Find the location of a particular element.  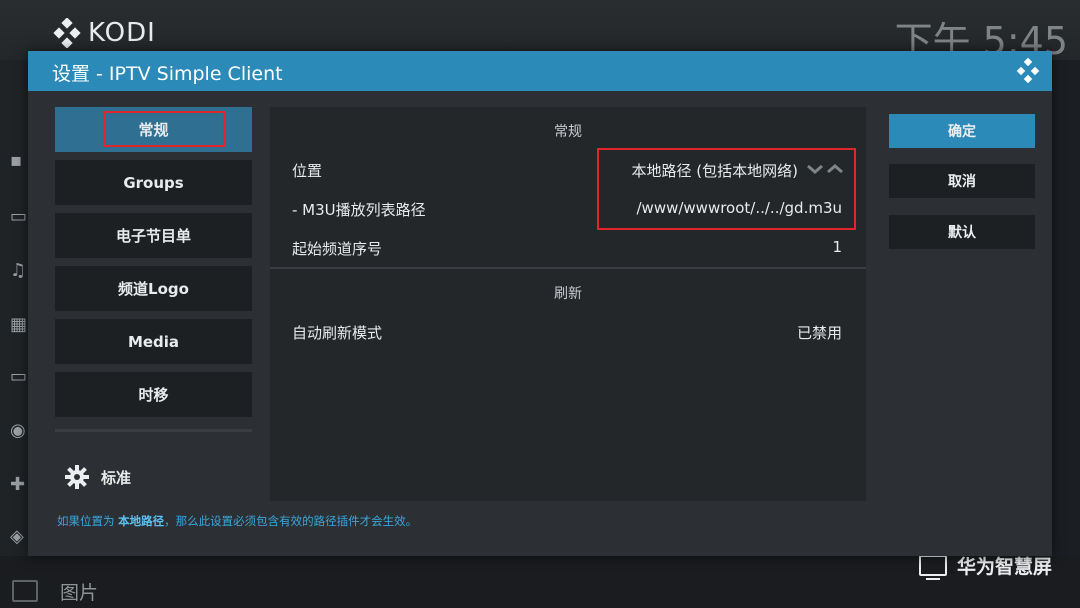

category-channel-logos: 频道Logo is located at coordinates (153, 288).